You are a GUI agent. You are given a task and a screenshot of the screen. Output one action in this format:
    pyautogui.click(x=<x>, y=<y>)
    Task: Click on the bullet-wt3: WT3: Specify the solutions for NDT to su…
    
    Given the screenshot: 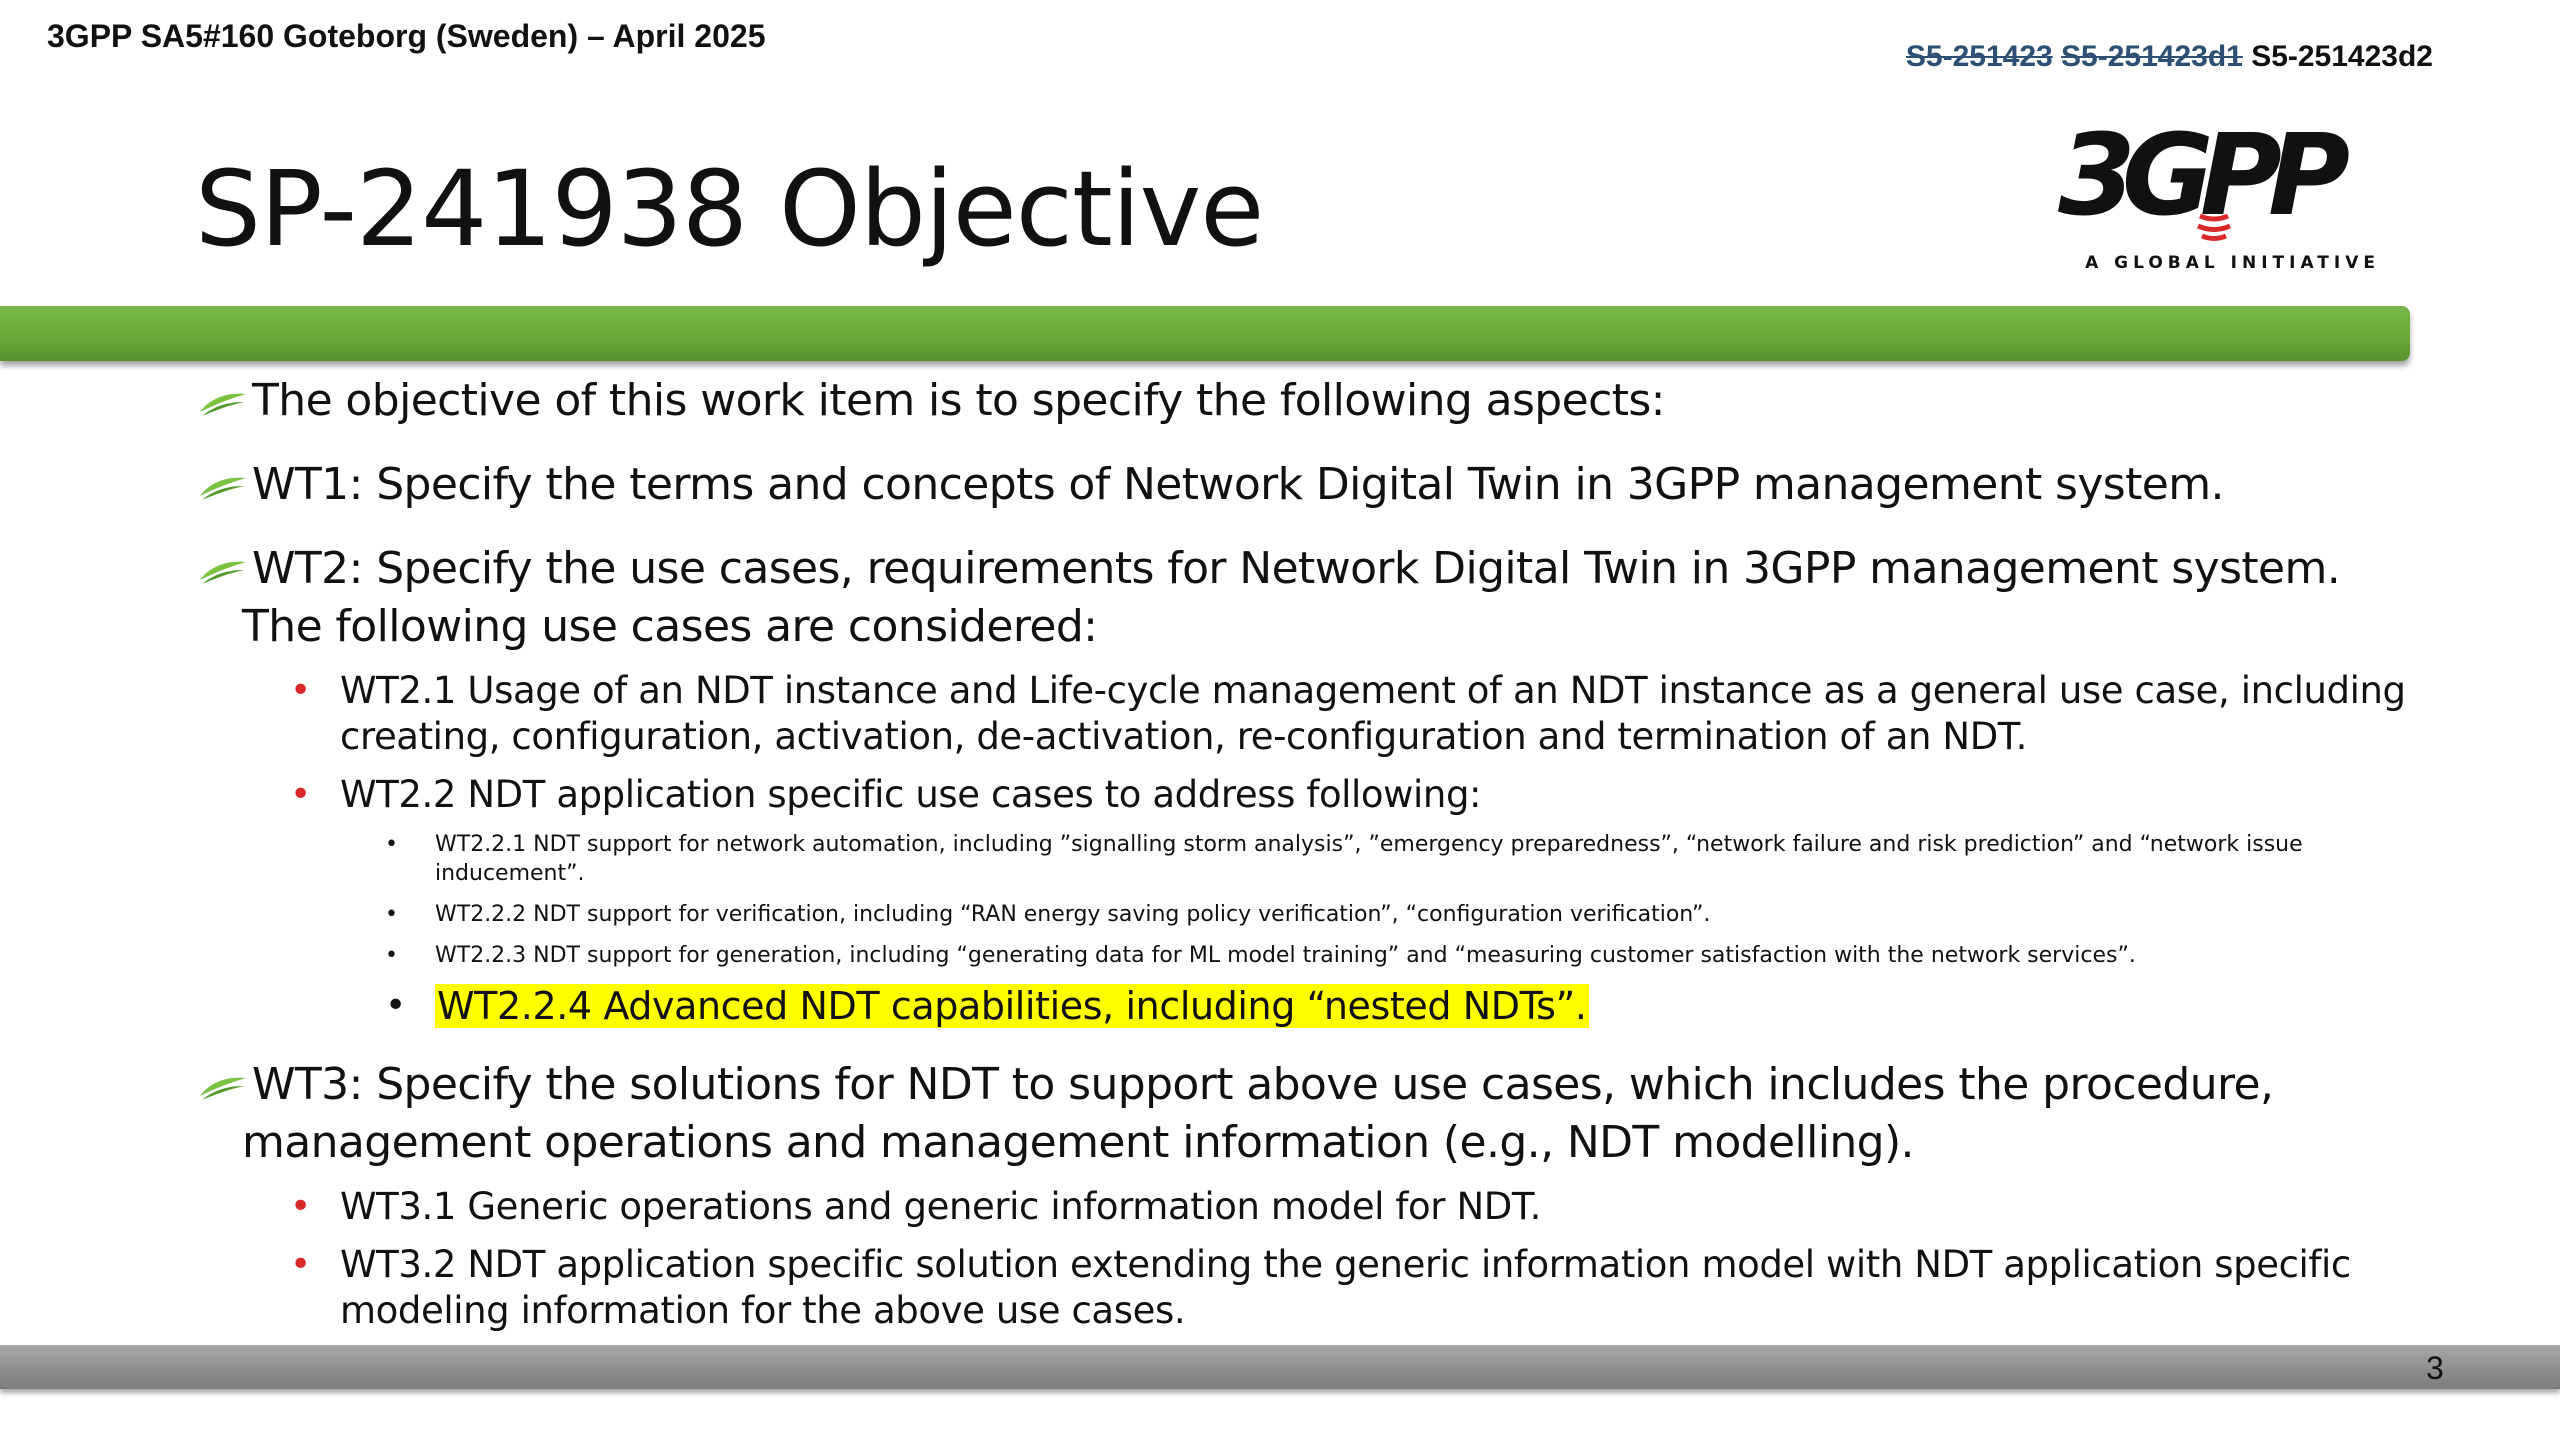 What is the action you would take?
    pyautogui.click(x=1315, y=1114)
    